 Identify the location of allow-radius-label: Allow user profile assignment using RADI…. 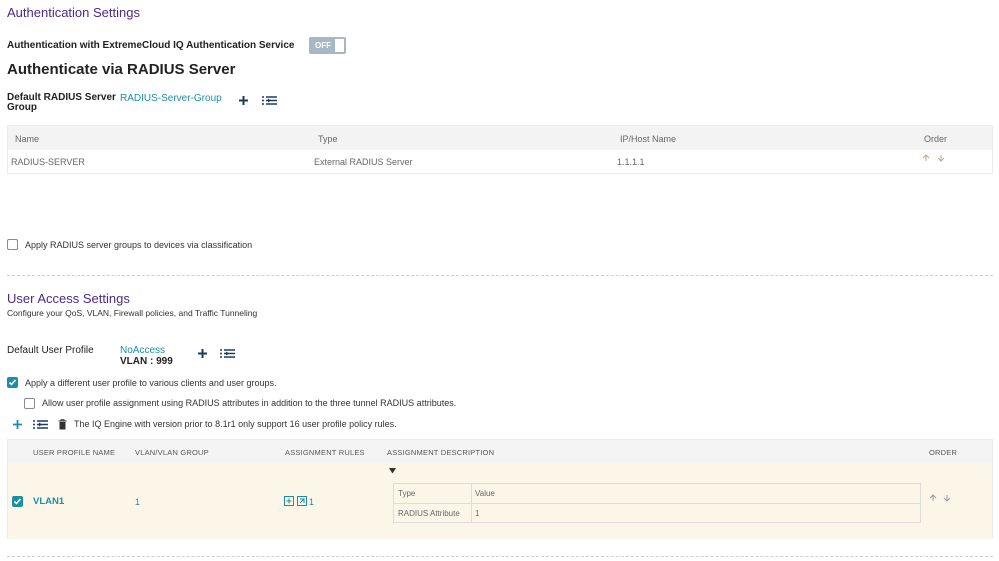
(249, 403).